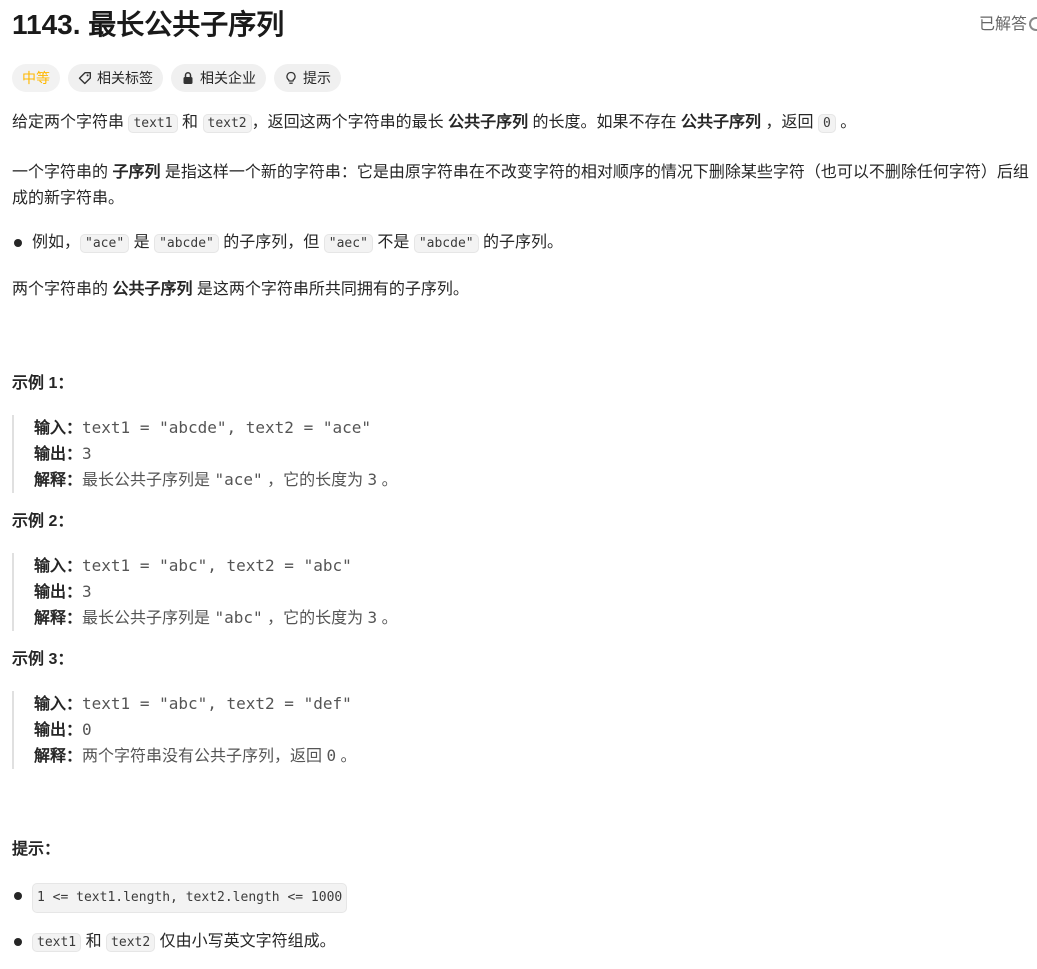 This screenshot has height=969, width=1037. I want to click on inline-code: "aec", so click(348, 243).